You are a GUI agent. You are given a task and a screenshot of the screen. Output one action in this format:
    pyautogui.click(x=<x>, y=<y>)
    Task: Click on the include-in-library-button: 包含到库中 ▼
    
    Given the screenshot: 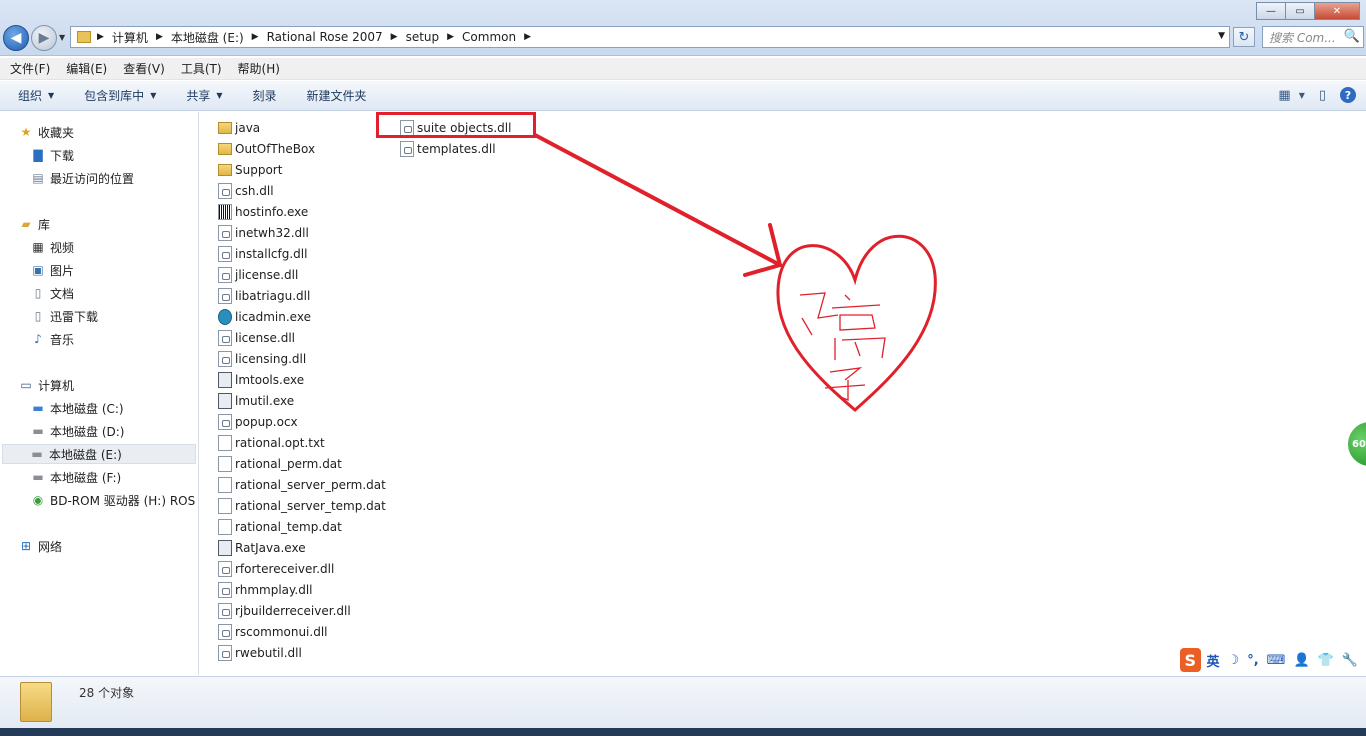 What is the action you would take?
    pyautogui.click(x=120, y=95)
    